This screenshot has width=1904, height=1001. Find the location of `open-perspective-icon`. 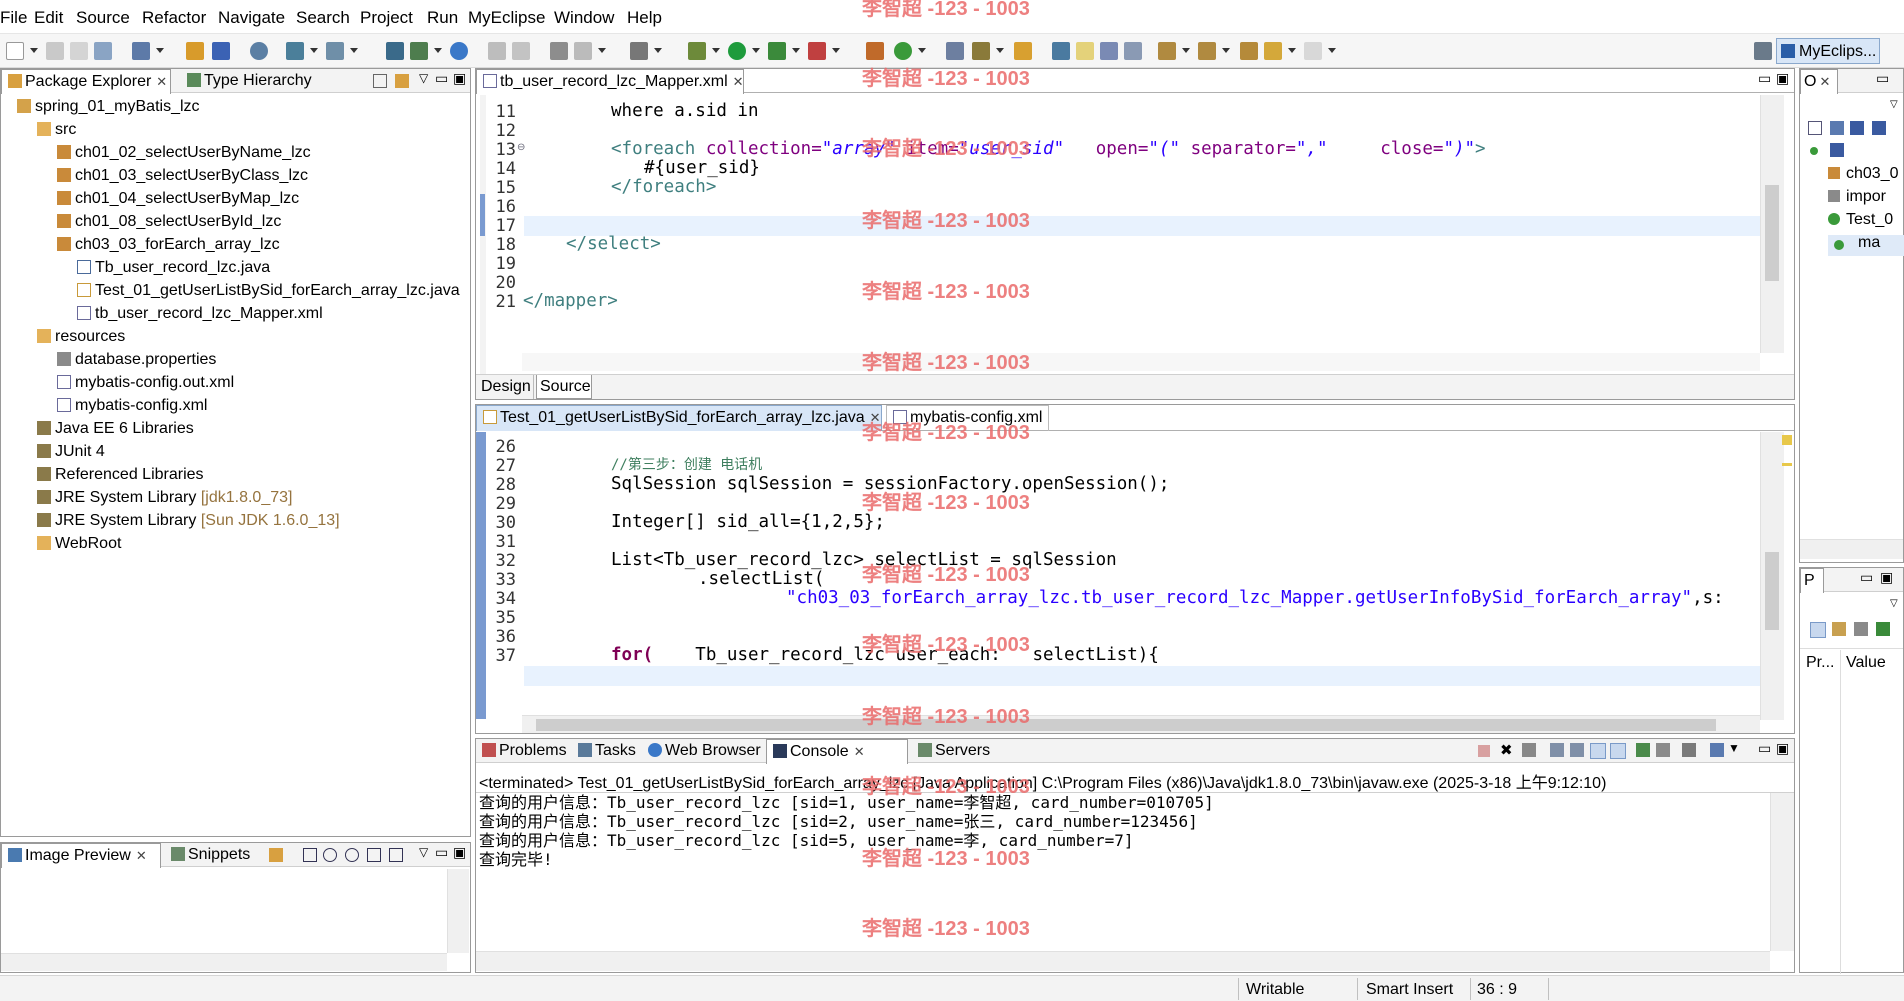

open-perspective-icon is located at coordinates (1763, 51).